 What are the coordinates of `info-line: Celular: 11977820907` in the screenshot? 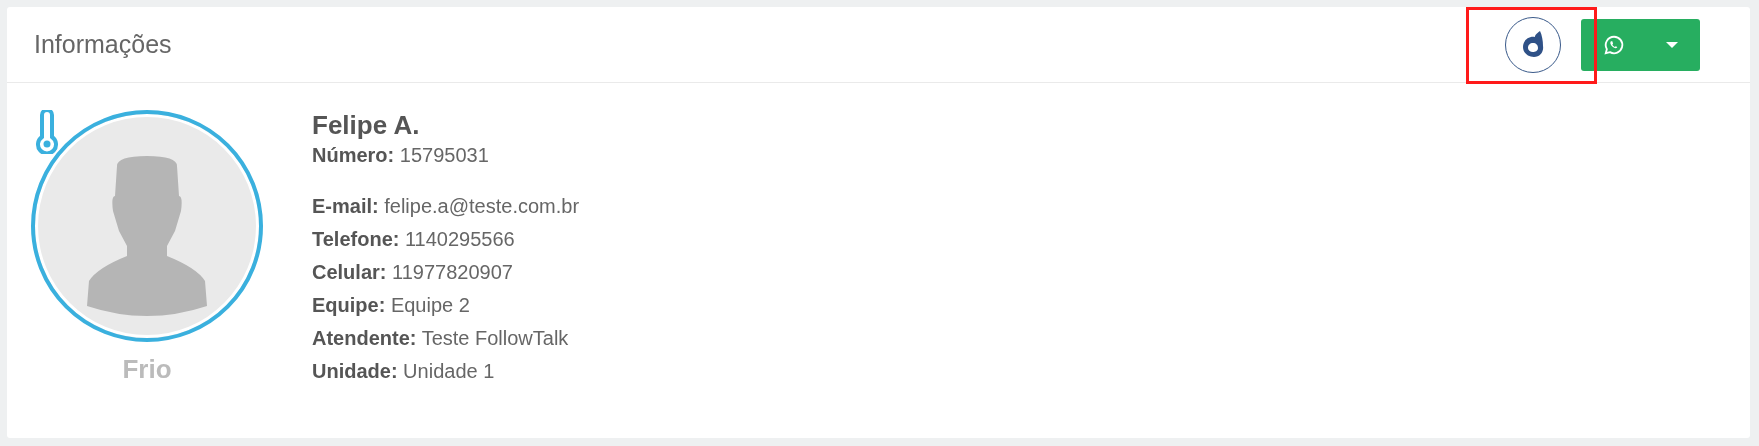 It's located at (413, 272).